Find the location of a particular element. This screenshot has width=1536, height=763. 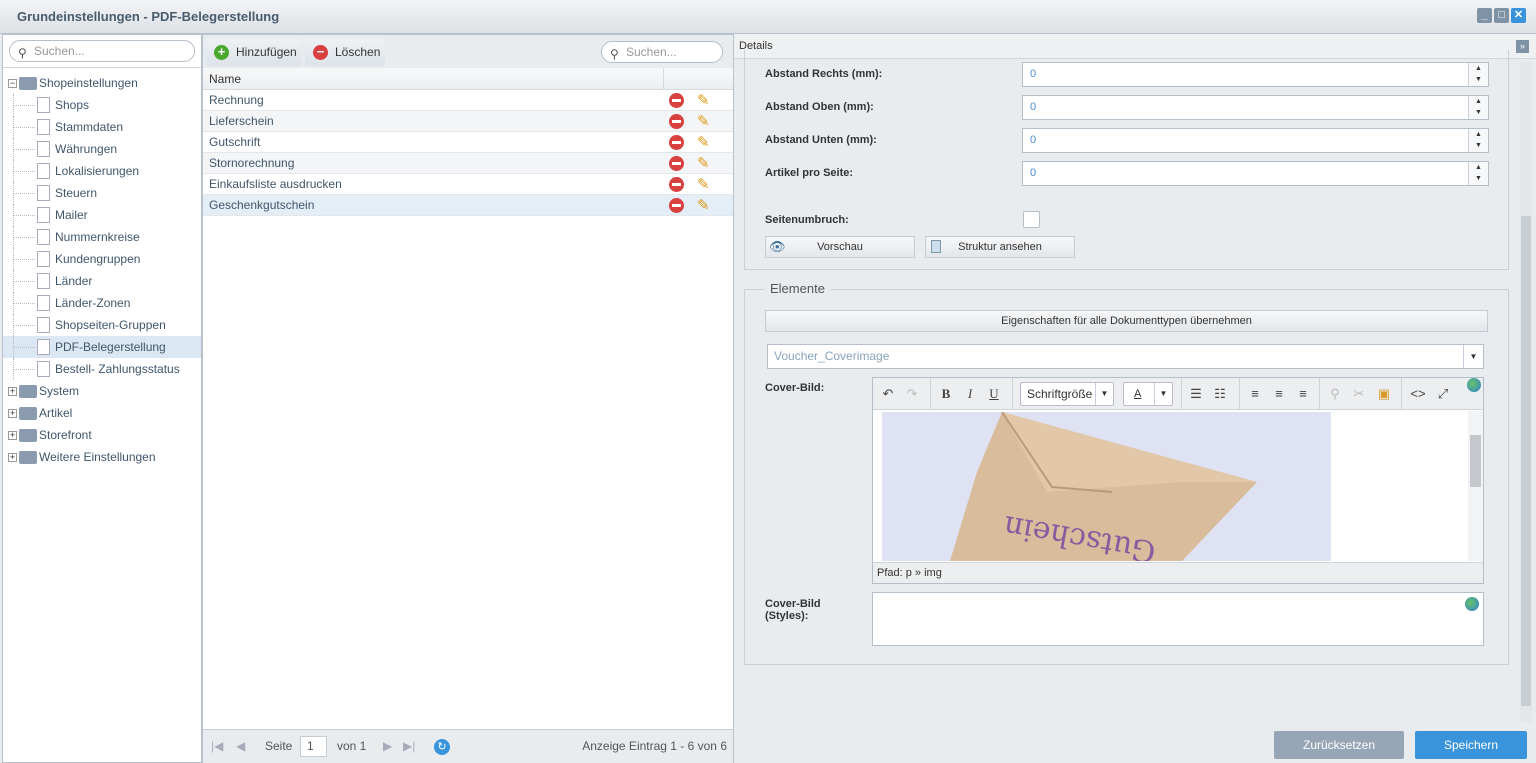

insert-image-icon: ▣ is located at coordinates (1384, 394).